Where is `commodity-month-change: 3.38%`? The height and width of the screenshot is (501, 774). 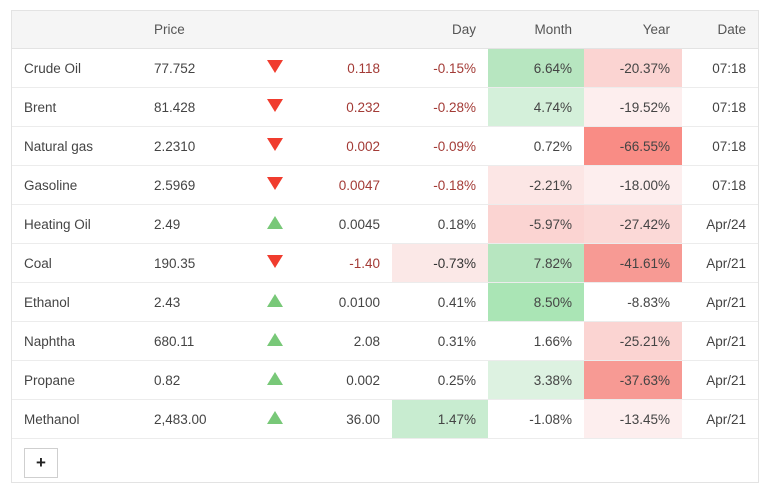
commodity-month-change: 3.38% is located at coordinates (536, 380).